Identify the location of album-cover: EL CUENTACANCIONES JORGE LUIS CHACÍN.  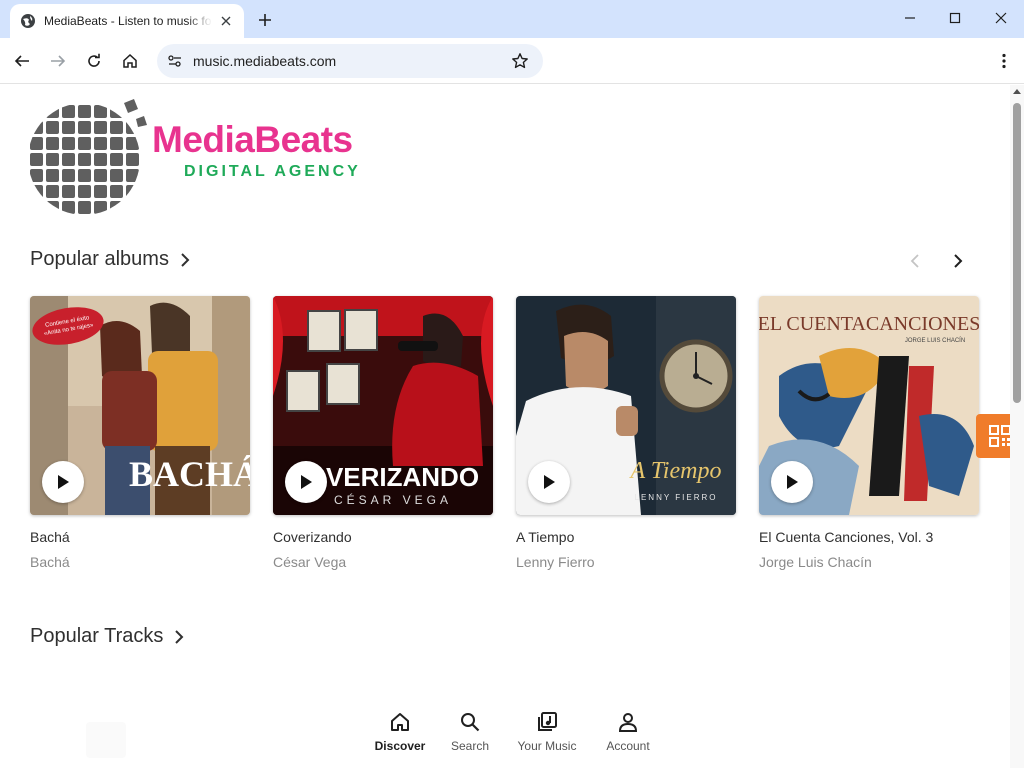
(869, 405).